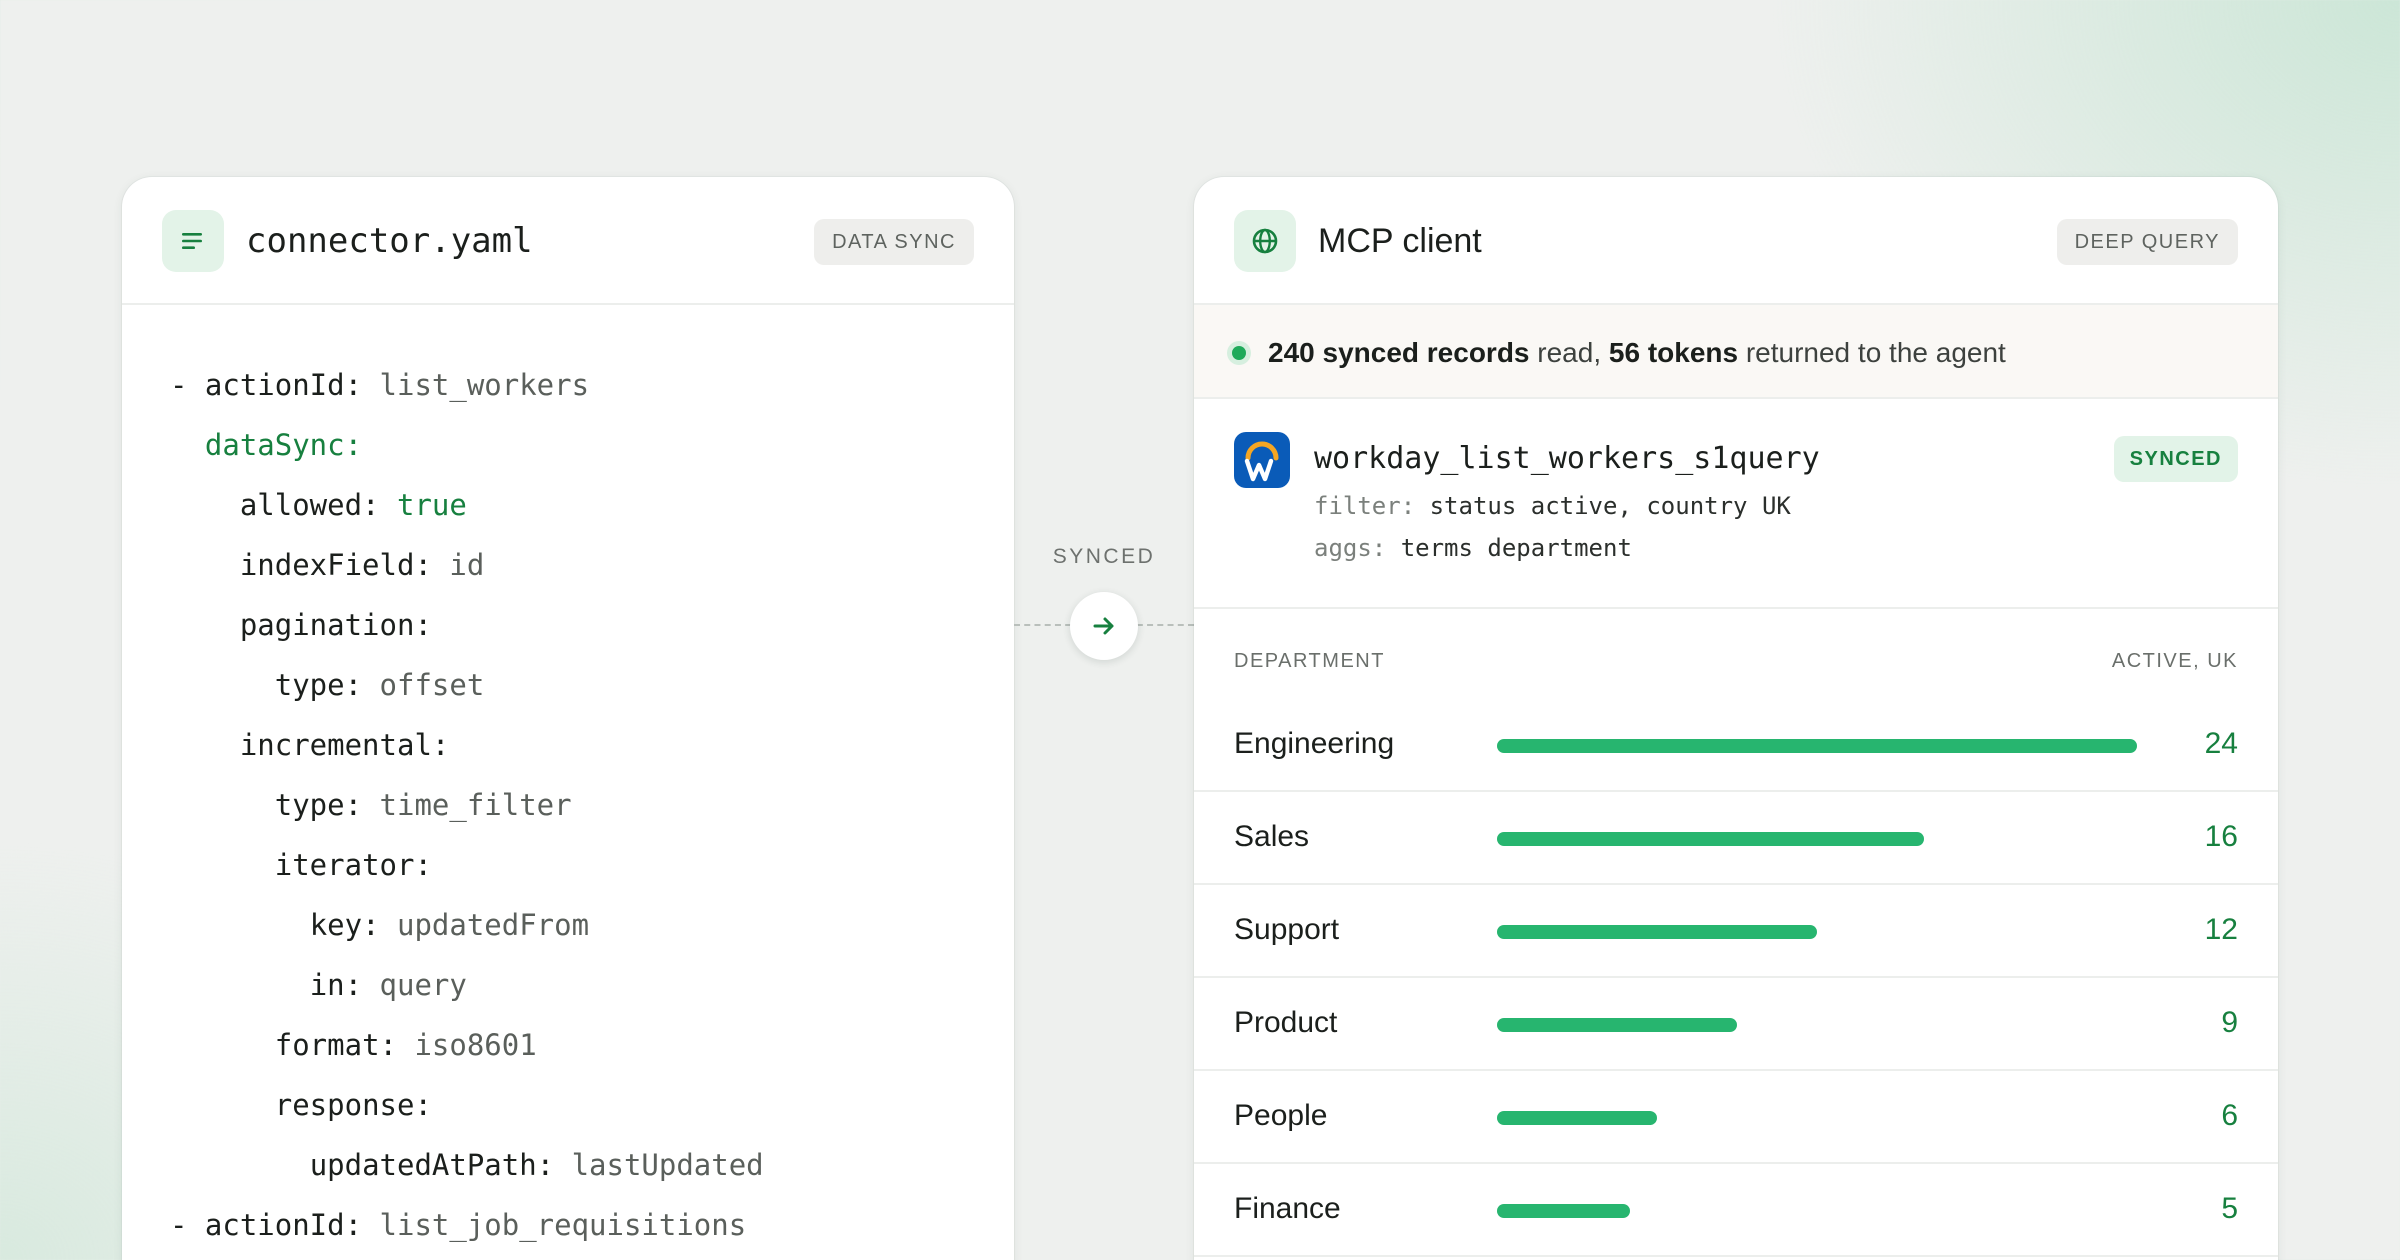 The height and width of the screenshot is (1260, 2400). I want to click on yaml-line: iterator:, so click(467, 865).